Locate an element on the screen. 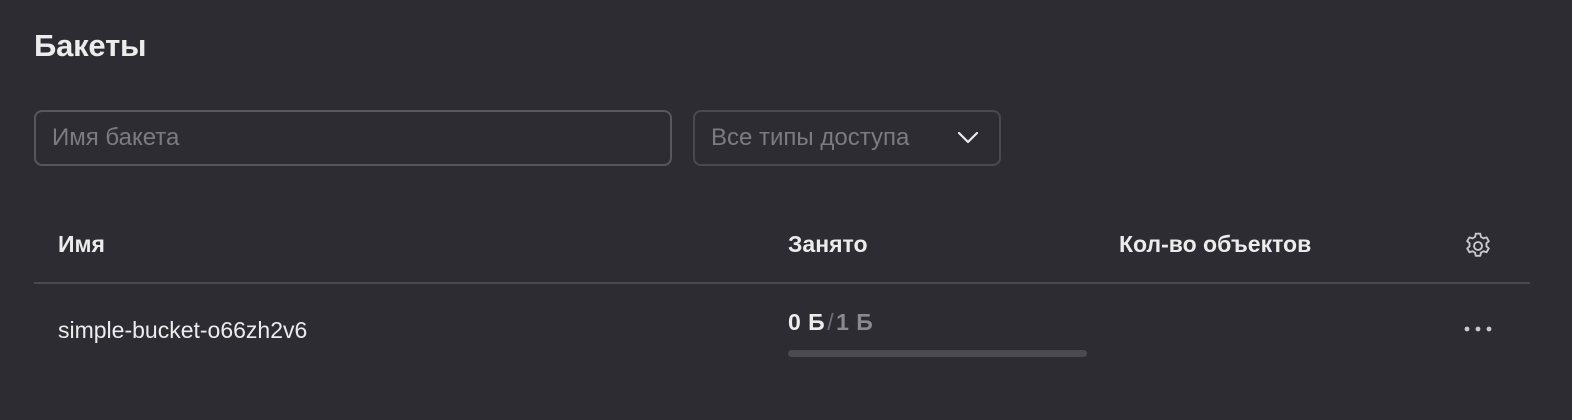 This screenshot has width=1572, height=420. access-type-select-value: Все типы доступа is located at coordinates (810, 137).